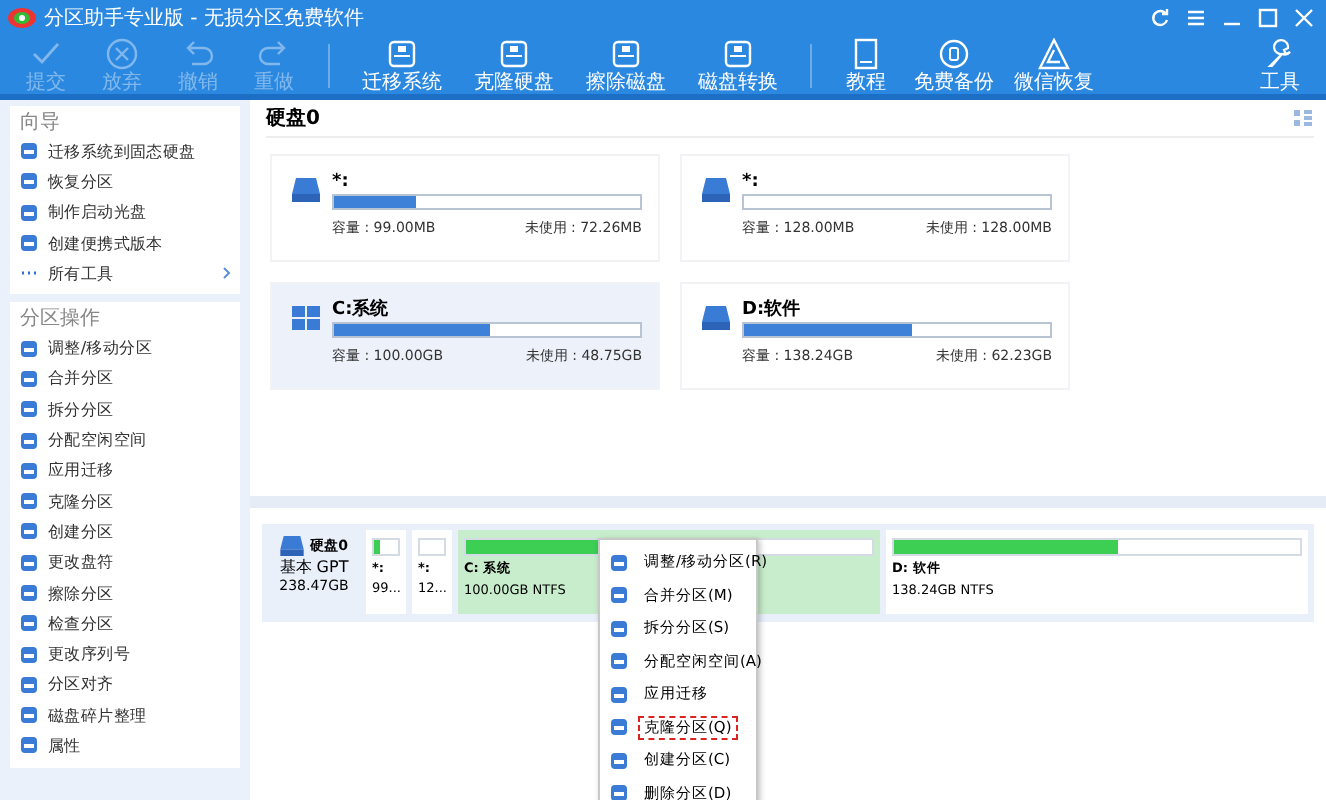 The height and width of the screenshot is (800, 1326). What do you see at coordinates (314, 567) in the screenshot?
I see `disk-type: 基本 GPT` at bounding box center [314, 567].